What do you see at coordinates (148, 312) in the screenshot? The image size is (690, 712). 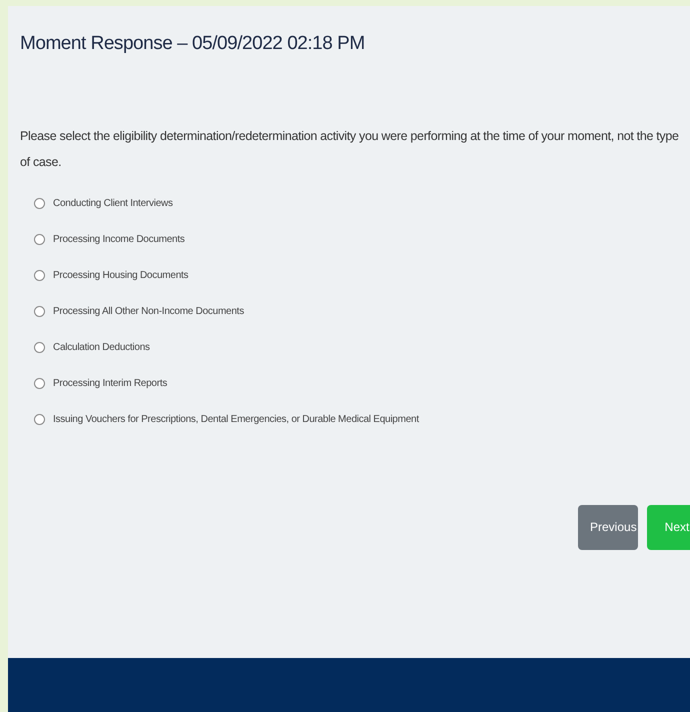 I see `option-label: Processing All Other Non-Income Documents` at bounding box center [148, 312].